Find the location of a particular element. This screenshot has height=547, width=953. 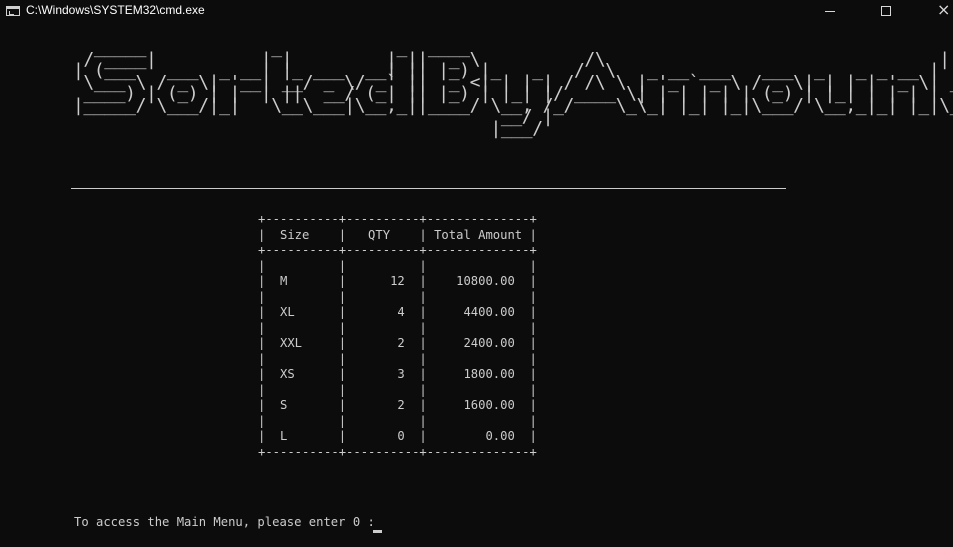

table-row: | S | 2 | 1600.00 | is located at coordinates (397, 405).